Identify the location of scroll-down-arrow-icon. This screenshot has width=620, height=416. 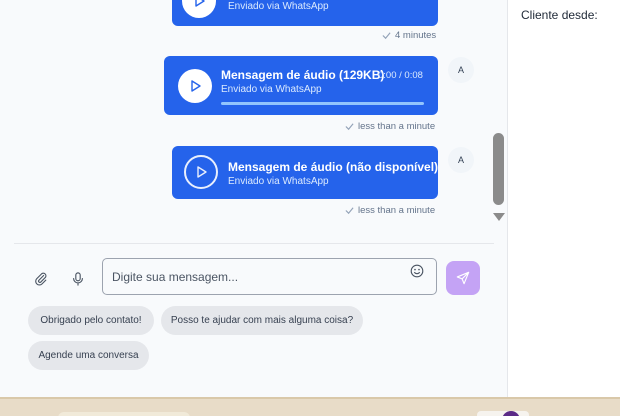
(499, 217).